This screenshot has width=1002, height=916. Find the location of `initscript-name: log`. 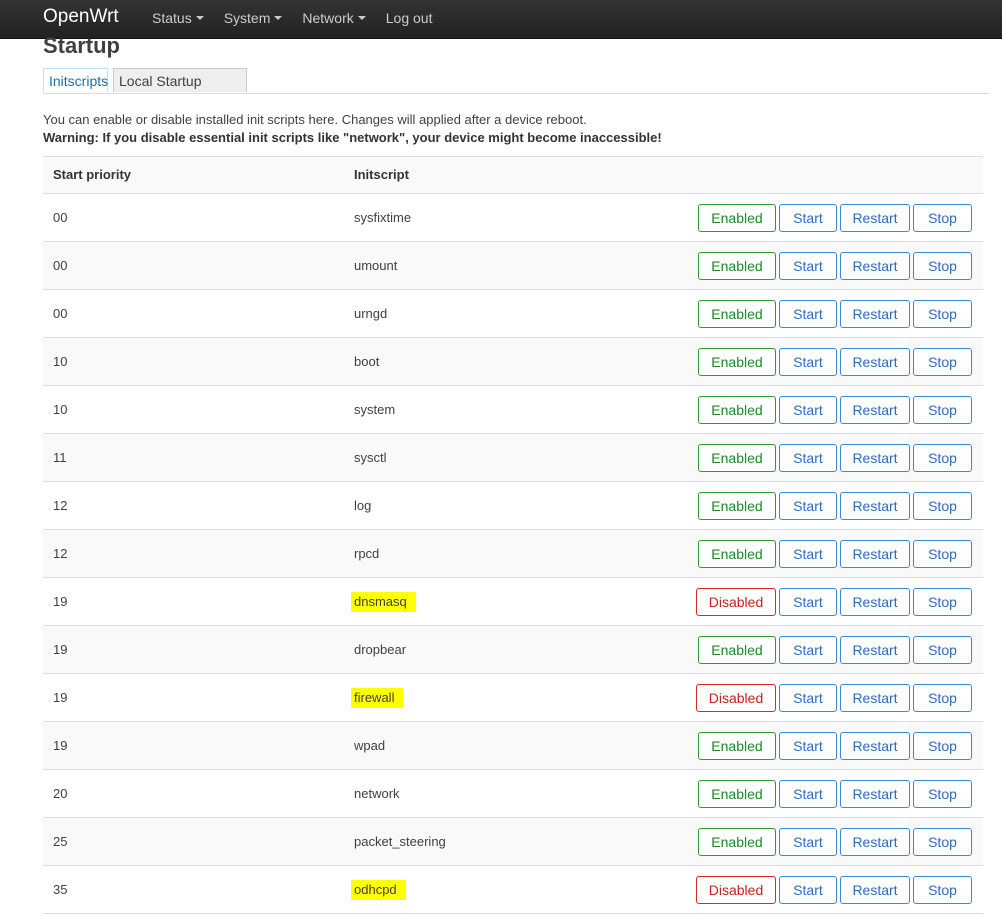

initscript-name: log is located at coordinates (363, 505).